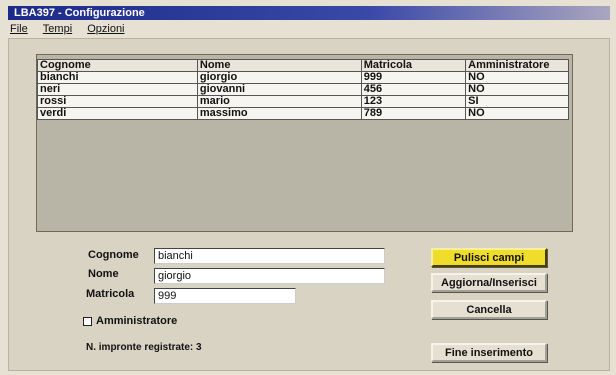  Describe the element at coordinates (269, 256) in the screenshot. I see `cognome-field: bianchi` at that location.